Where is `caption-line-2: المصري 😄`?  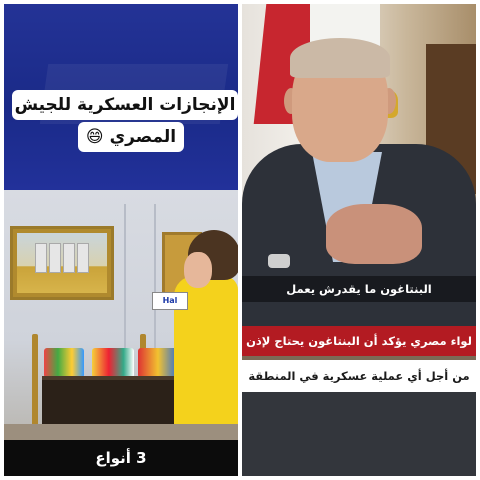
caption-line-2: المصري 😄 is located at coordinates (131, 137).